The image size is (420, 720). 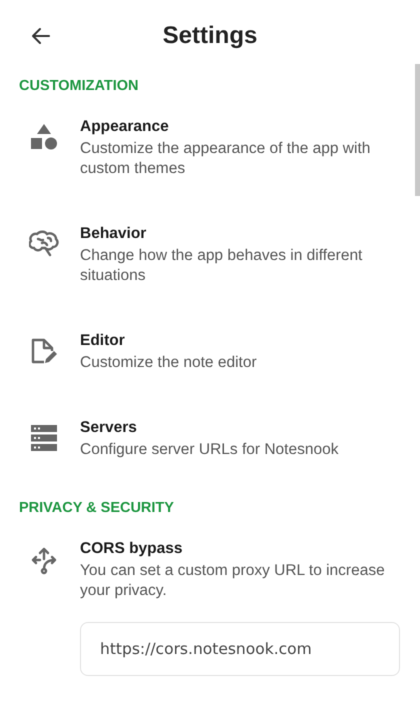 What do you see at coordinates (44, 560) in the screenshot?
I see `split-arrows-icon` at bounding box center [44, 560].